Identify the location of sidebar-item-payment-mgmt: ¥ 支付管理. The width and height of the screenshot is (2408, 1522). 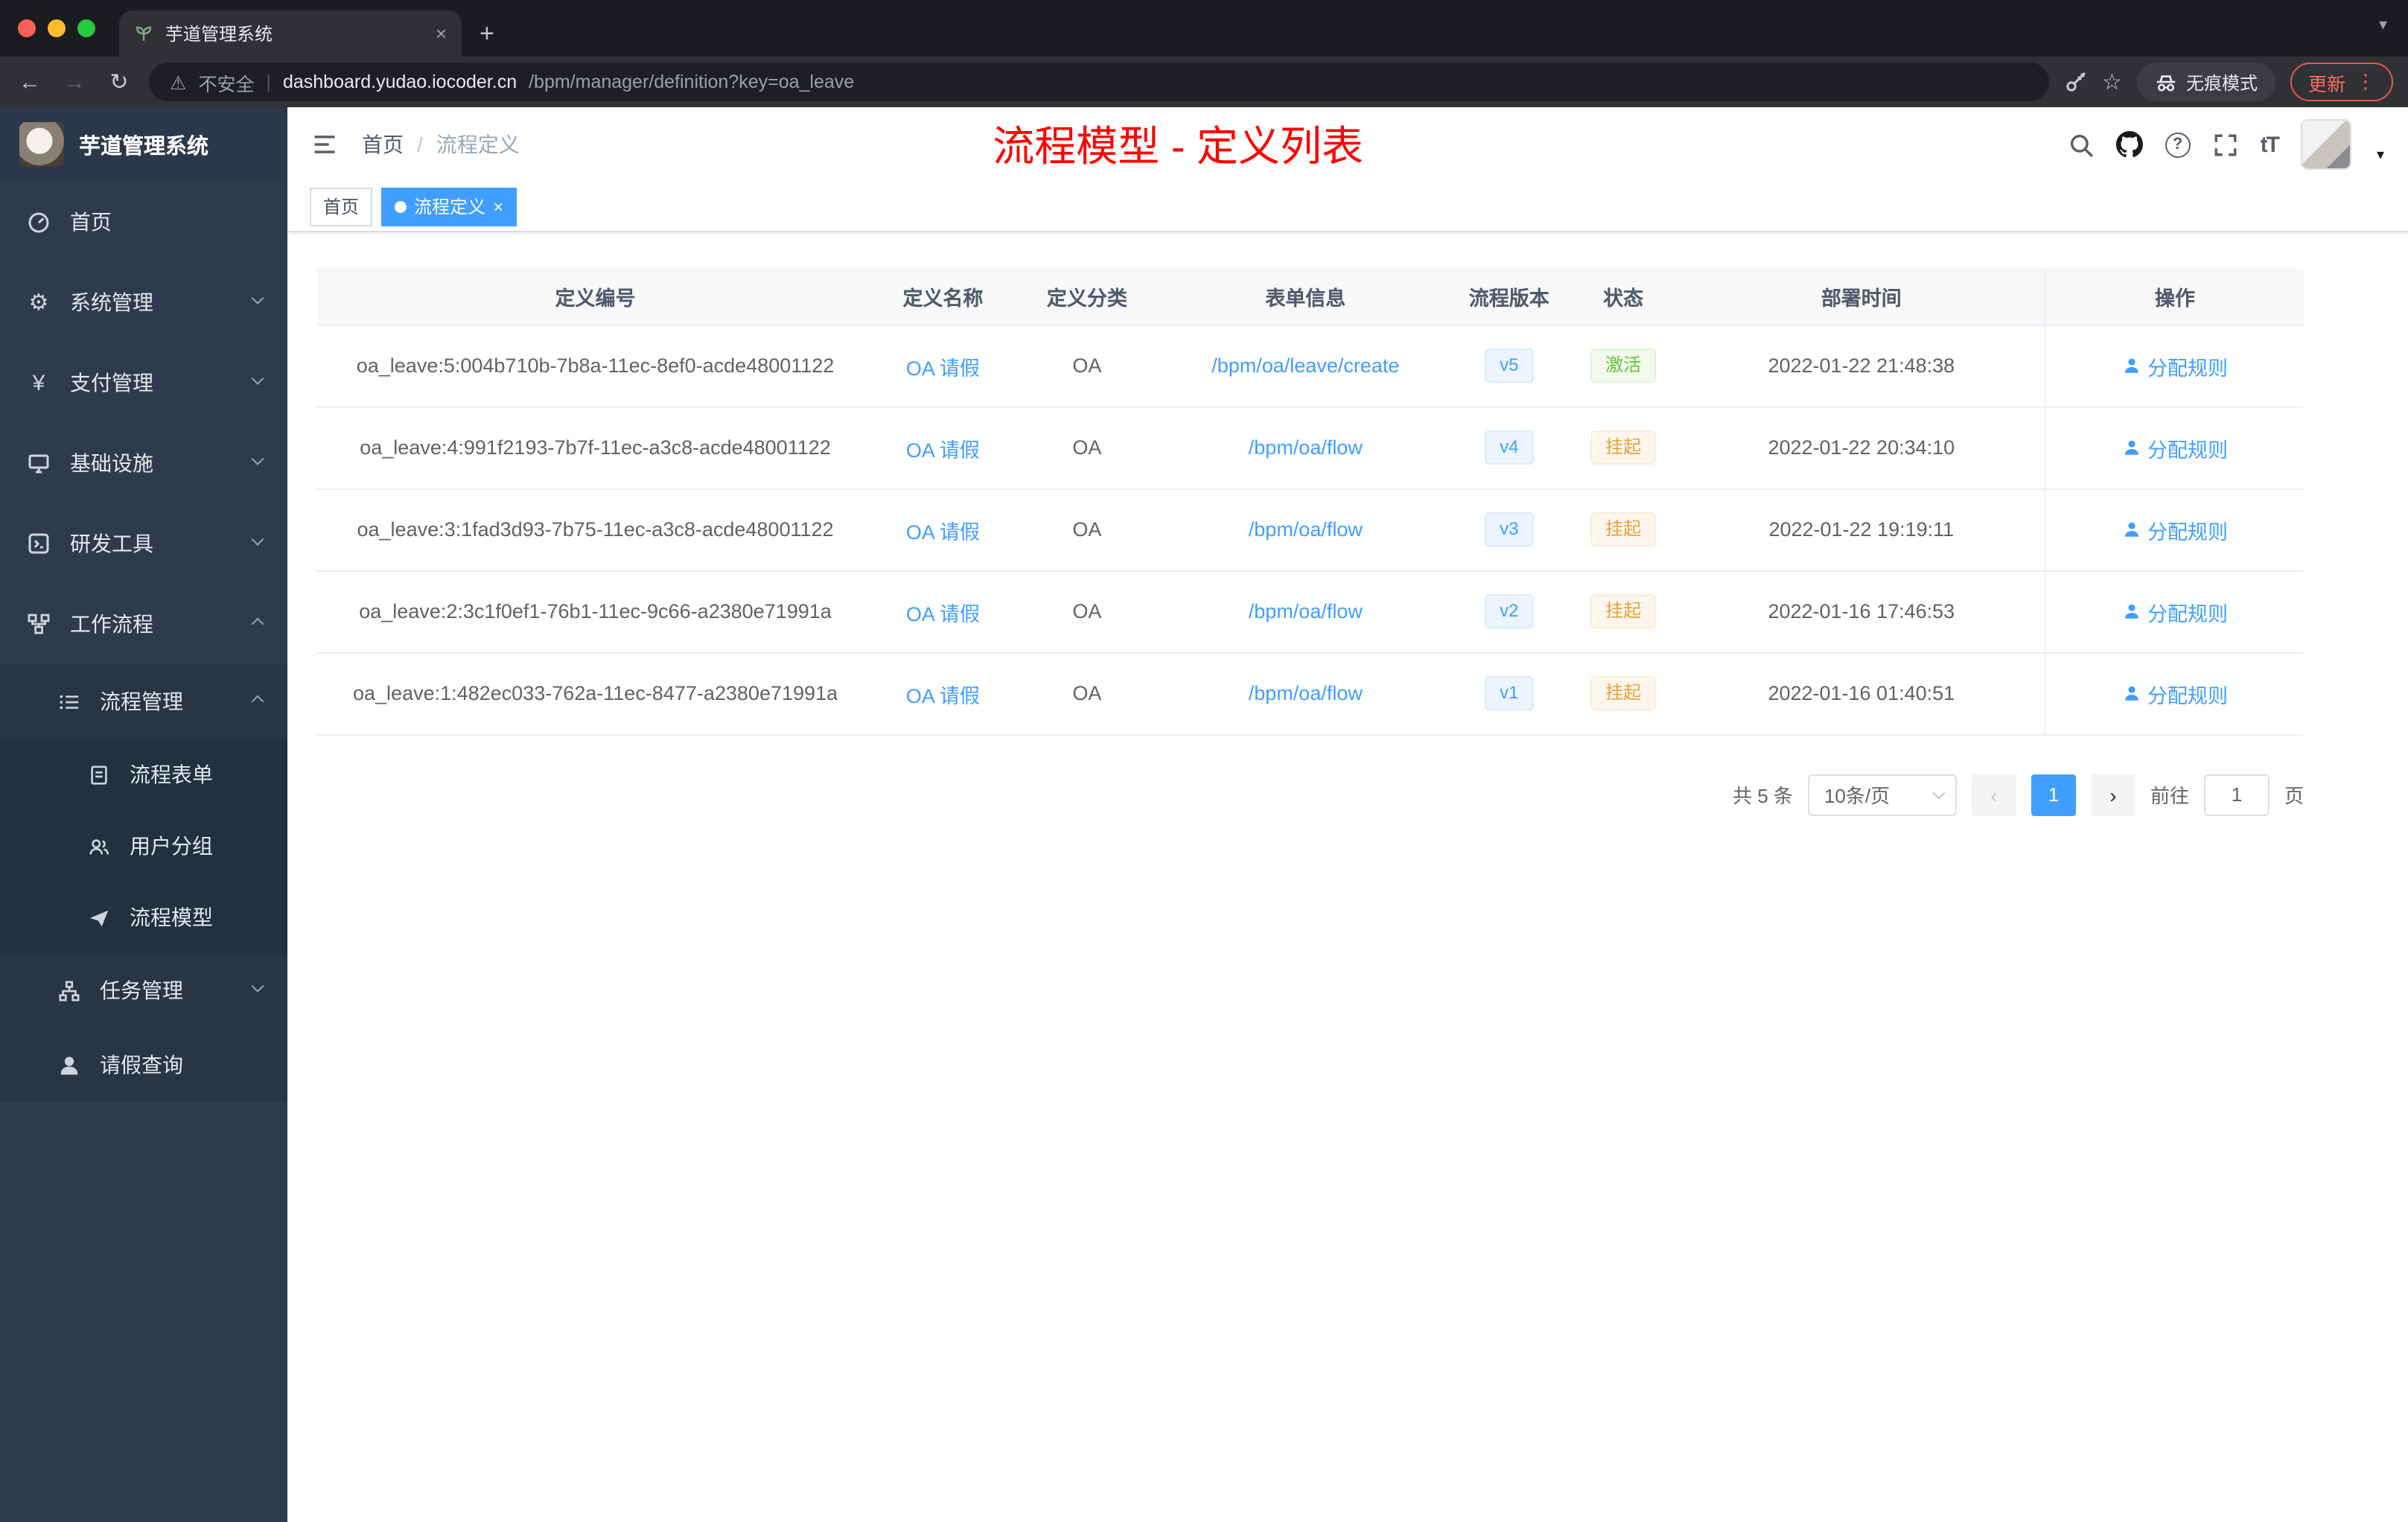
(143, 383).